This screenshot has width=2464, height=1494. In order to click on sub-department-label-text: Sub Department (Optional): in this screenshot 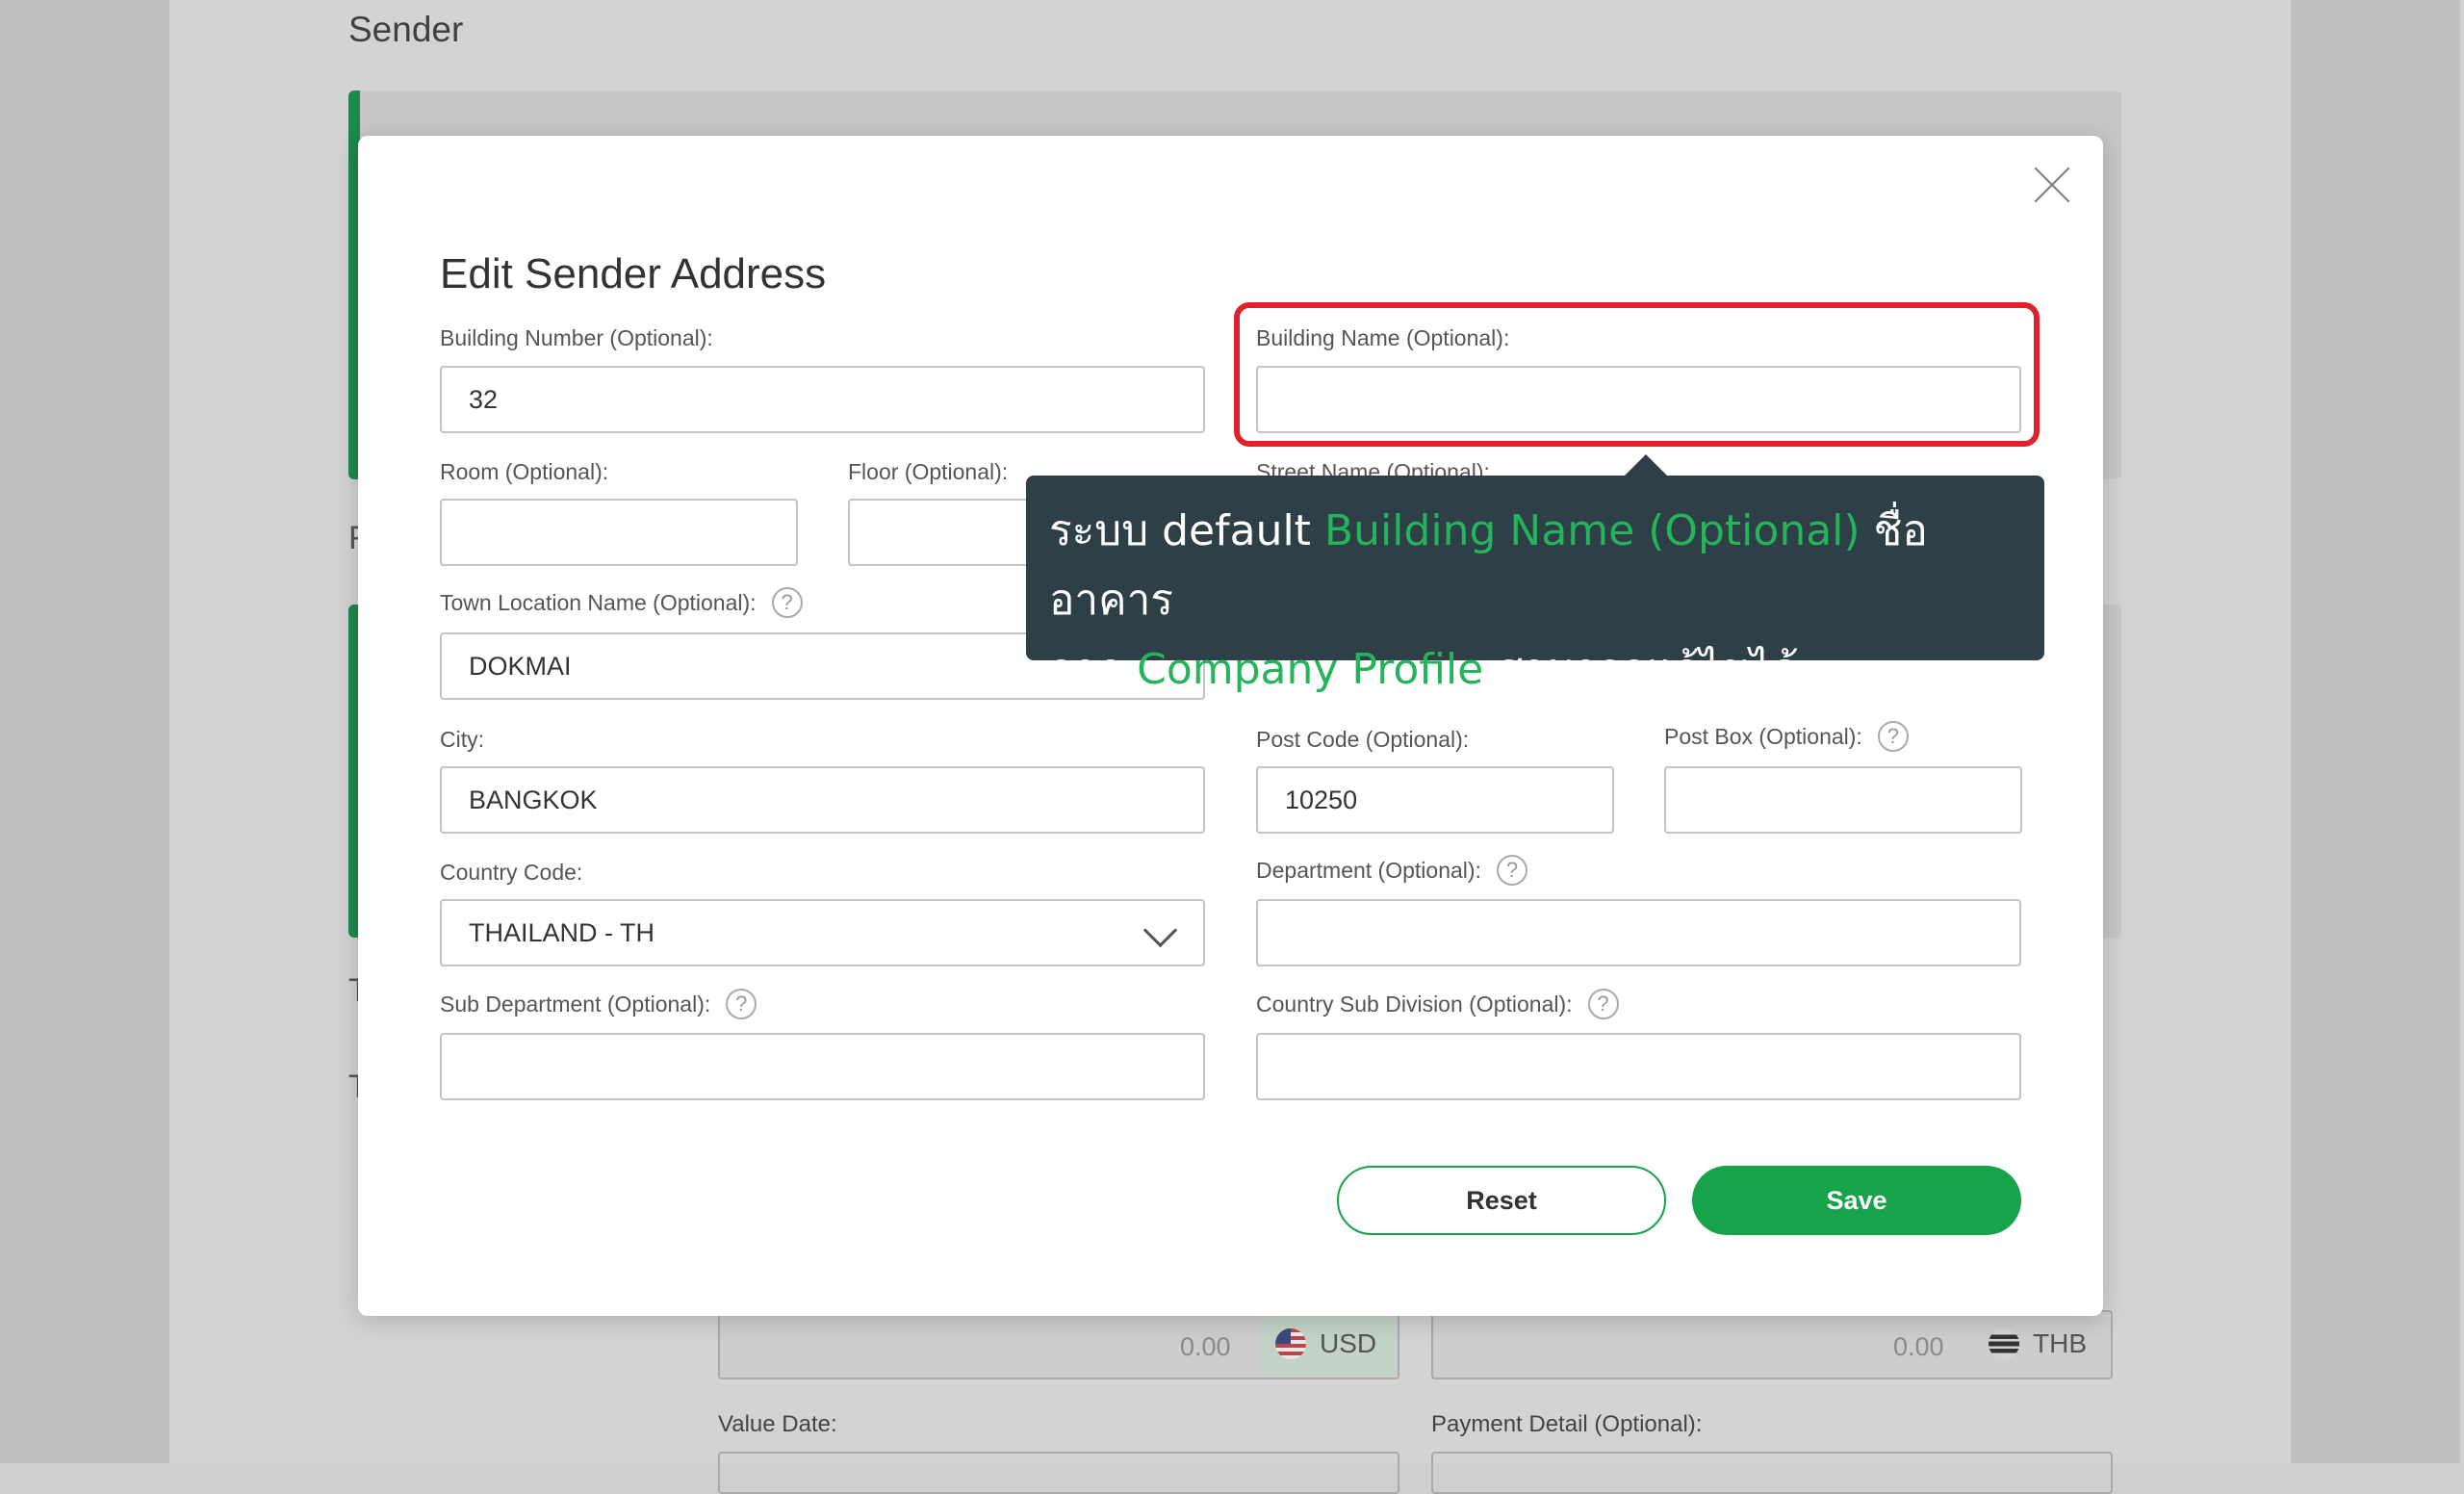, I will do `click(575, 1004)`.